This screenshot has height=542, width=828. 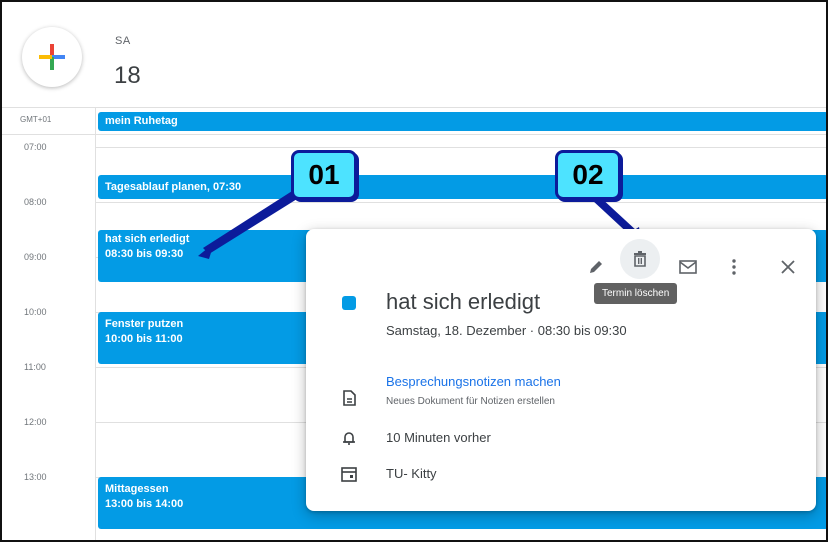 What do you see at coordinates (588, 175) in the screenshot?
I see `callout-02: 02` at bounding box center [588, 175].